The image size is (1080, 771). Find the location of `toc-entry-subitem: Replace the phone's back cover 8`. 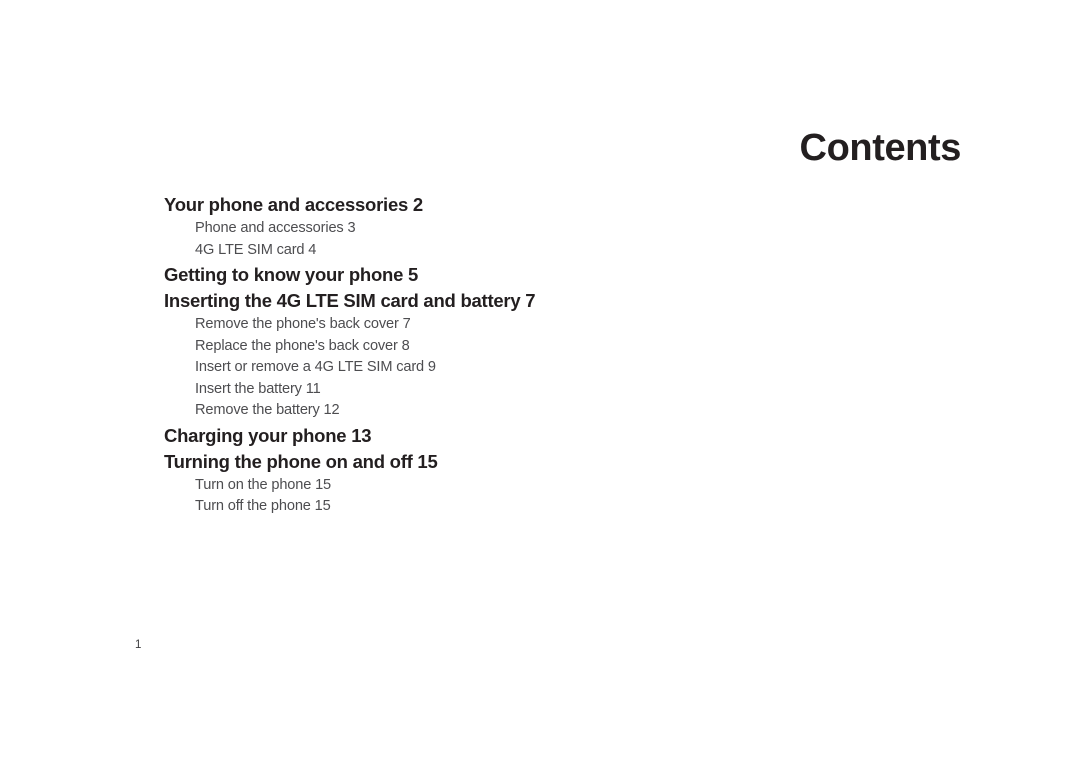

toc-entry-subitem: Replace the phone's back cover 8 is located at coordinates (529, 347).